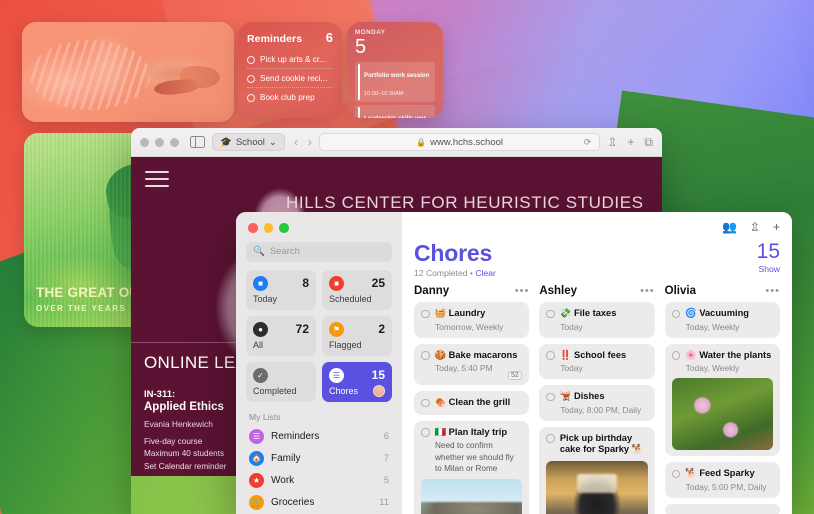 The width and height of the screenshot is (814, 514). I want to click on reload-icon: ⟳, so click(588, 142).